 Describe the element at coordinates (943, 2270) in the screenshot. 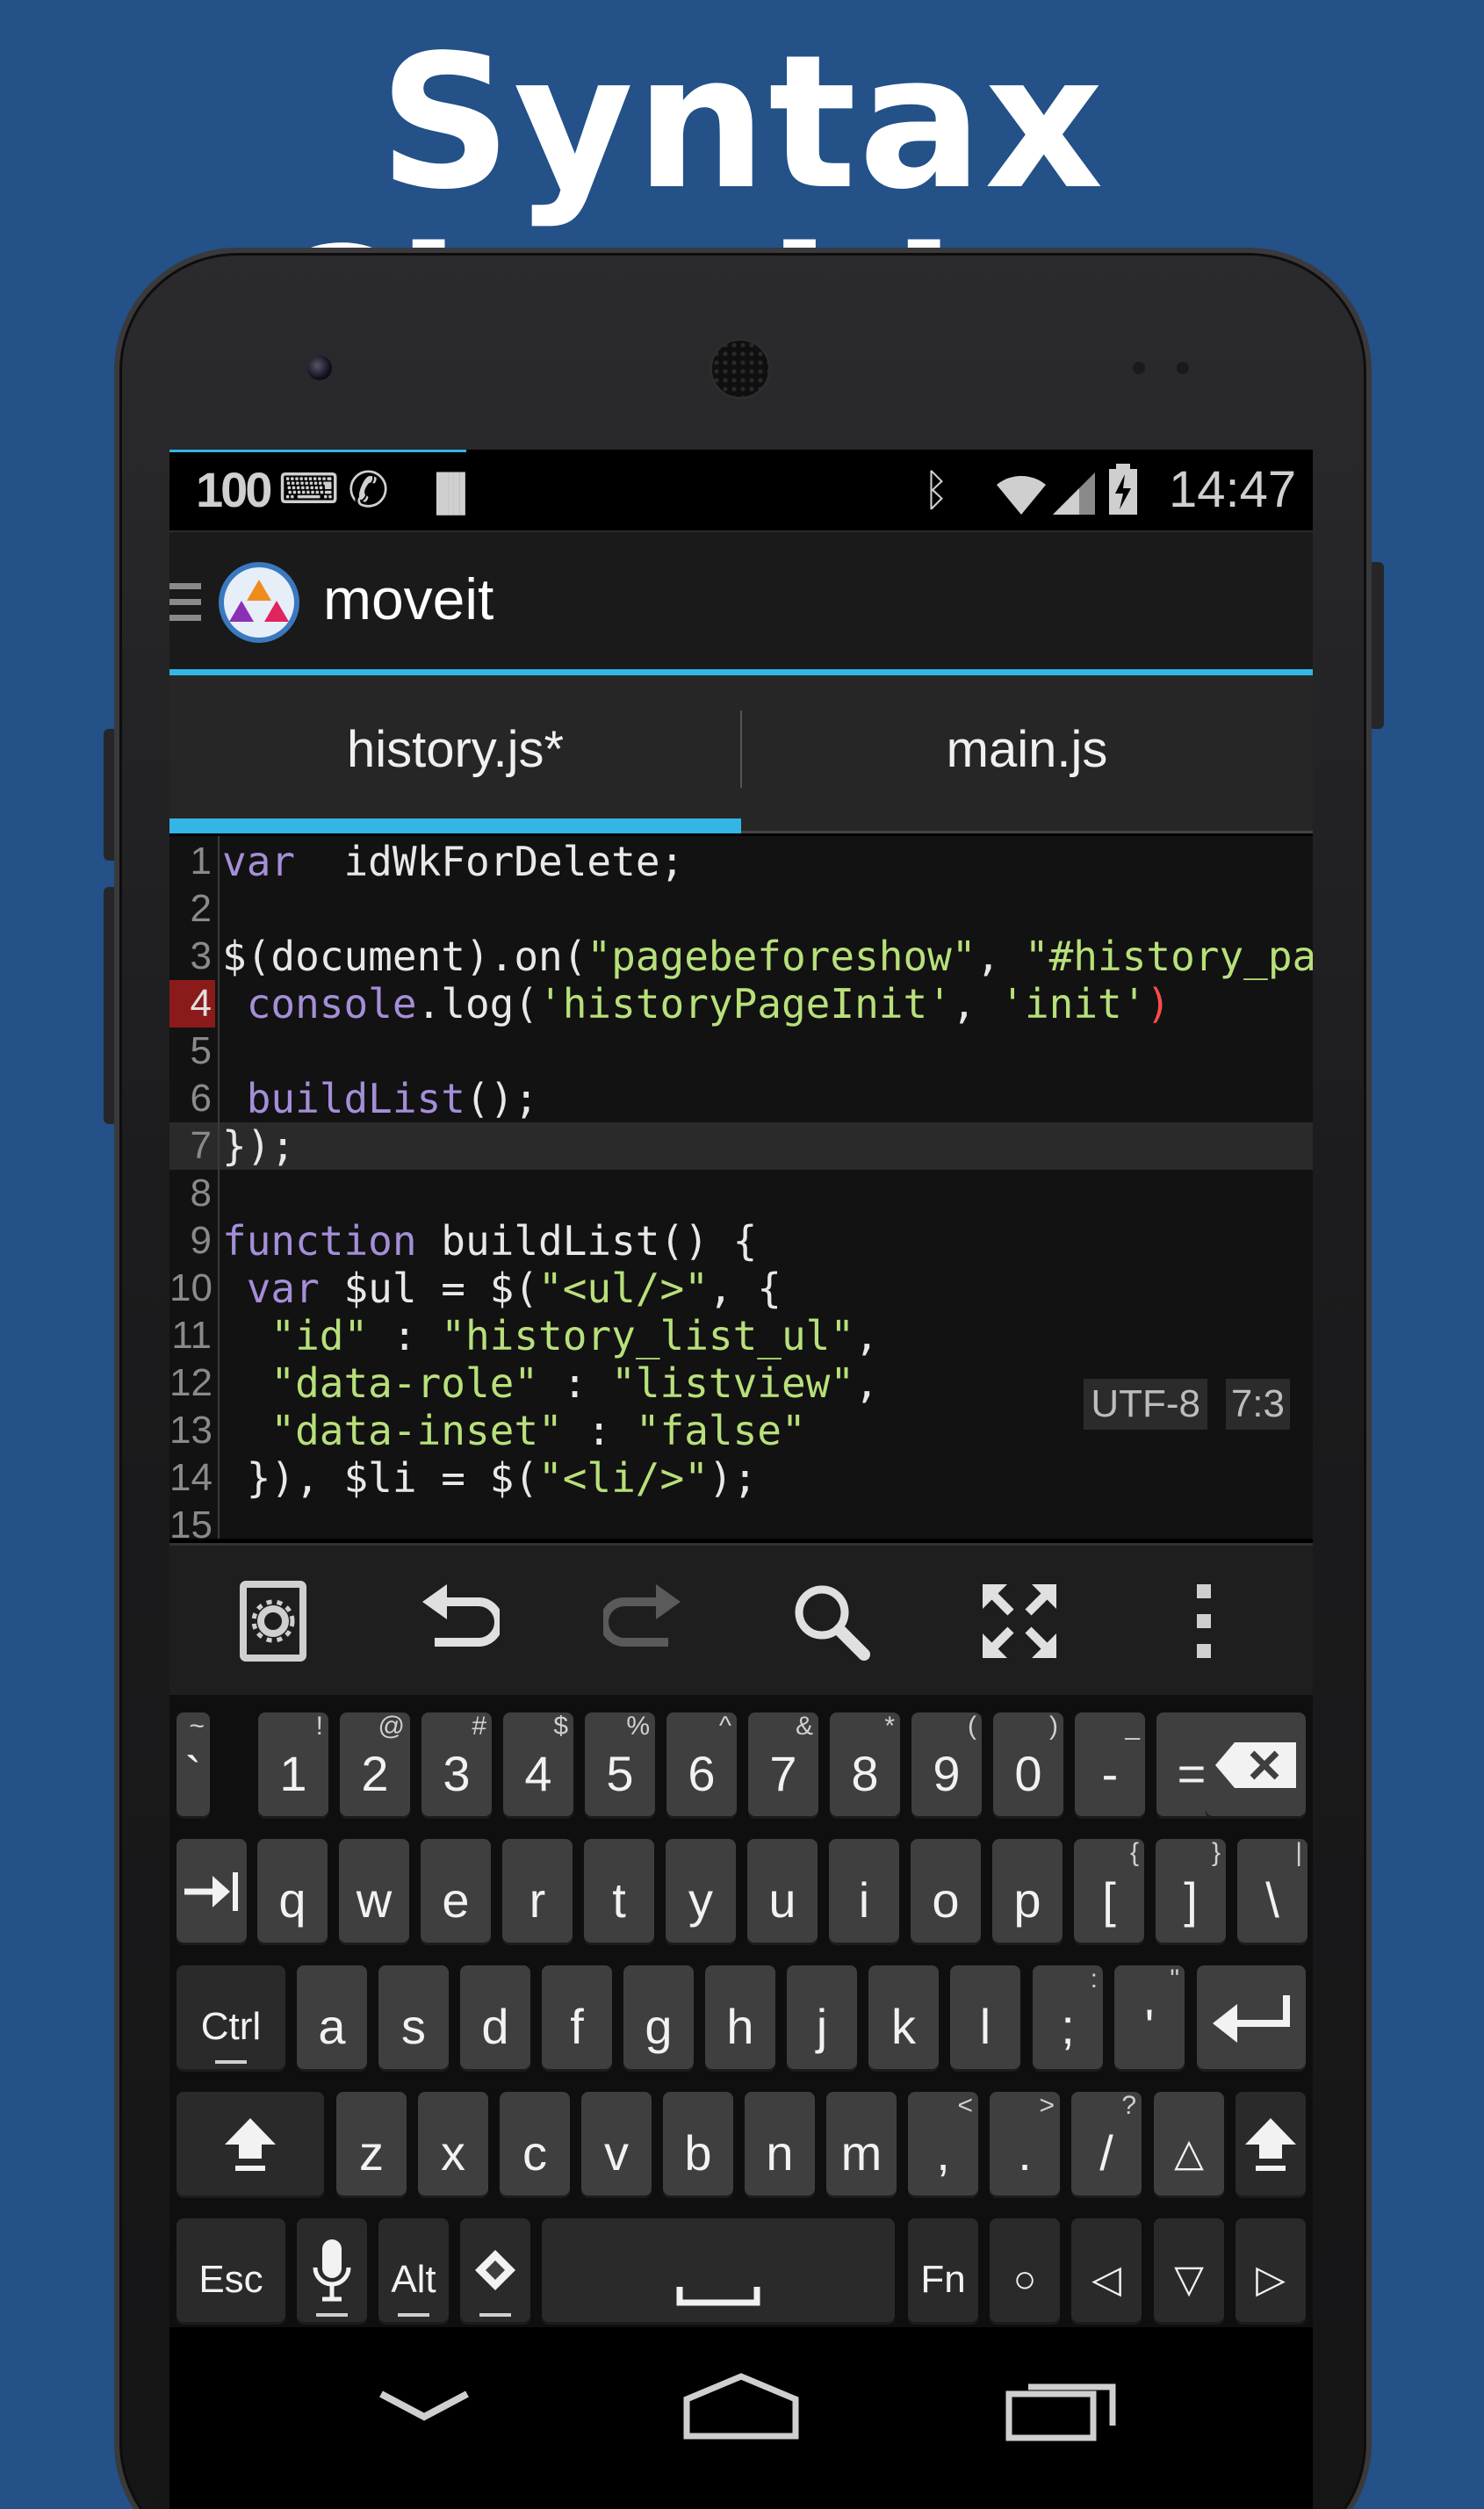

I see `fn-key: Fn` at that location.